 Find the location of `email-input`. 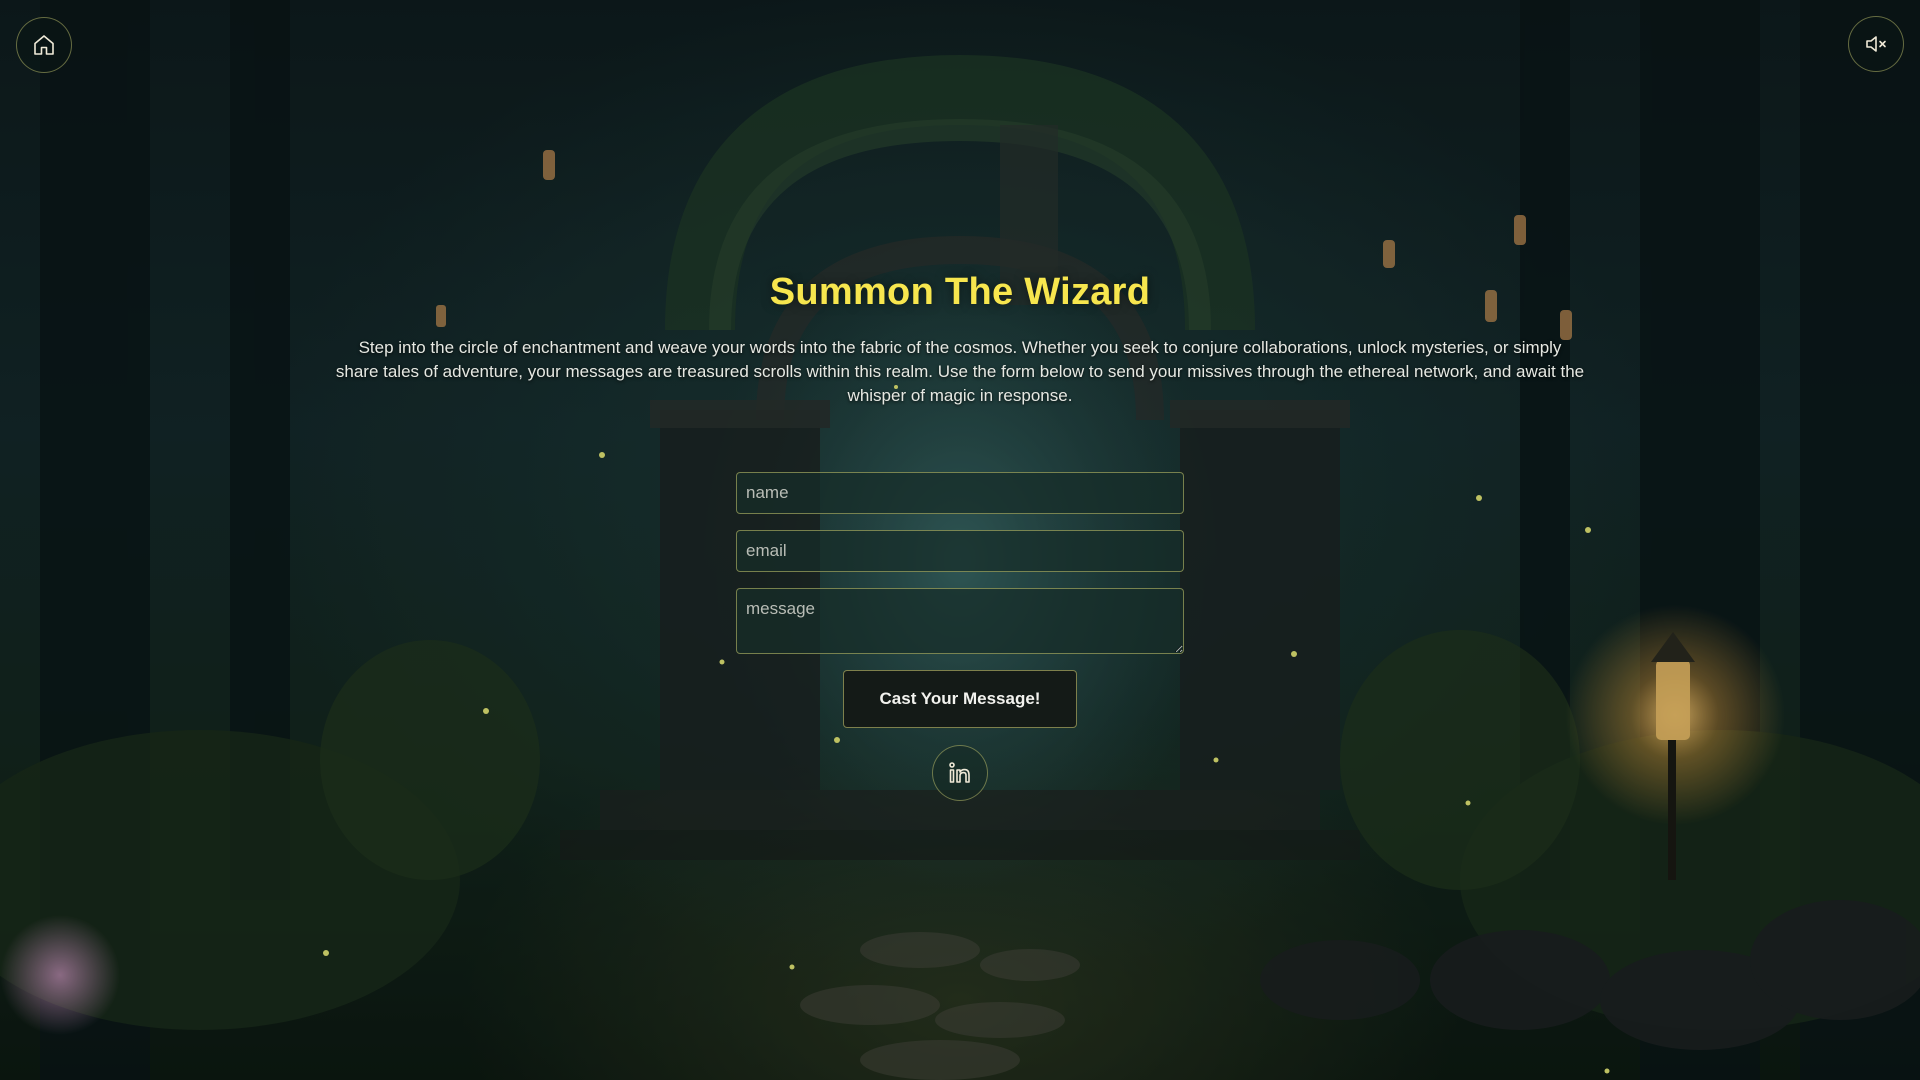

email-input is located at coordinates (960, 551).